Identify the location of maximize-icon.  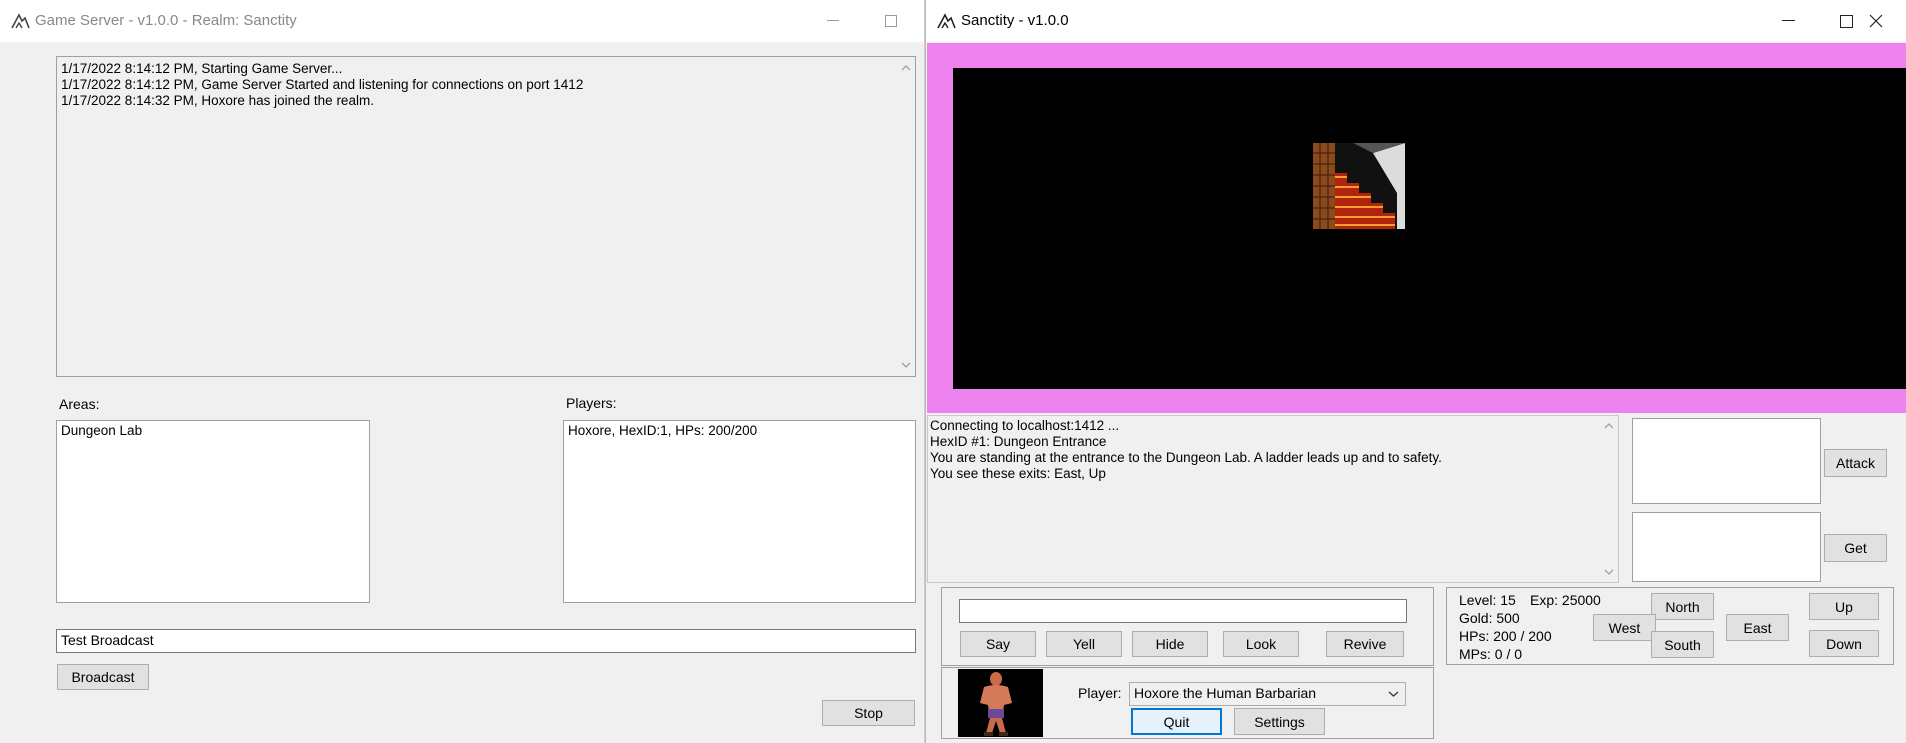
(891, 21).